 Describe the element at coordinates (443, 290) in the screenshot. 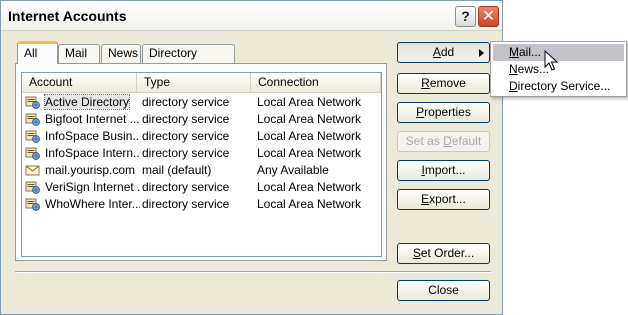

I see `close-button: Close` at that location.